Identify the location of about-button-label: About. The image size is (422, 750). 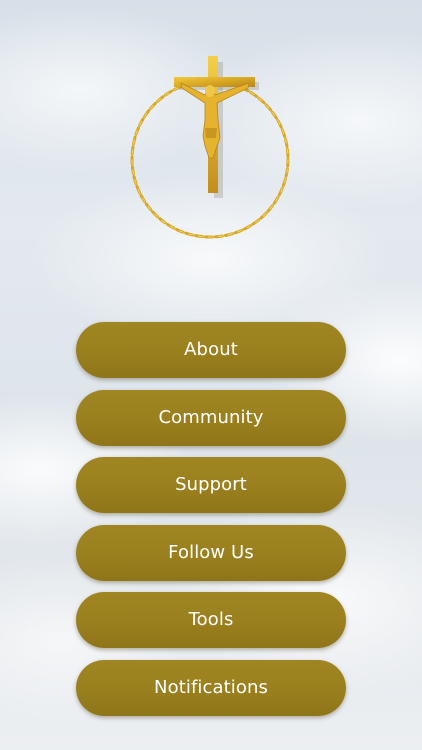
(211, 349).